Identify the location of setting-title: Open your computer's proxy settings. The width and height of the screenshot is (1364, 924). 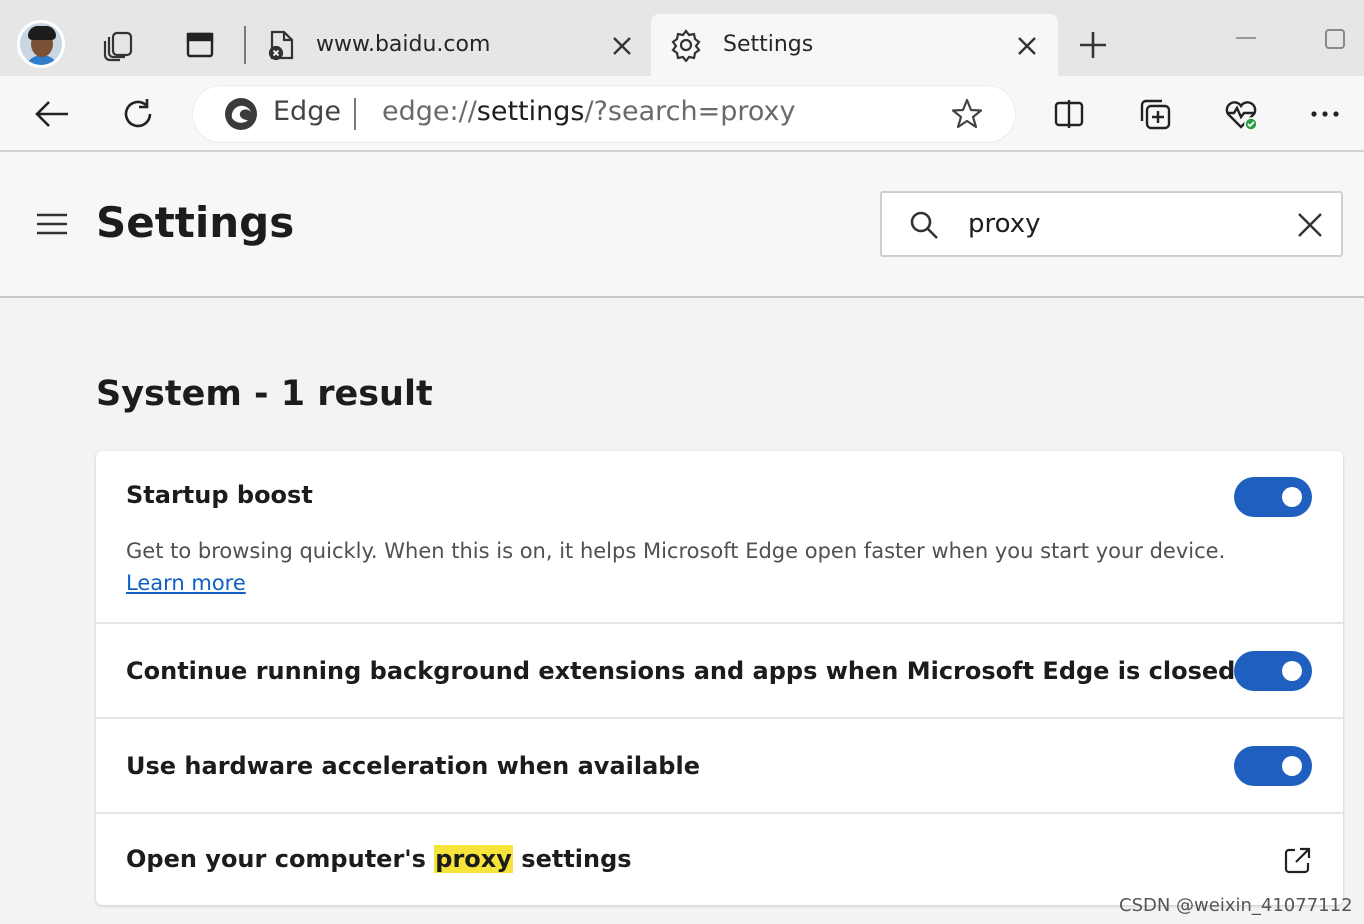
(379, 859).